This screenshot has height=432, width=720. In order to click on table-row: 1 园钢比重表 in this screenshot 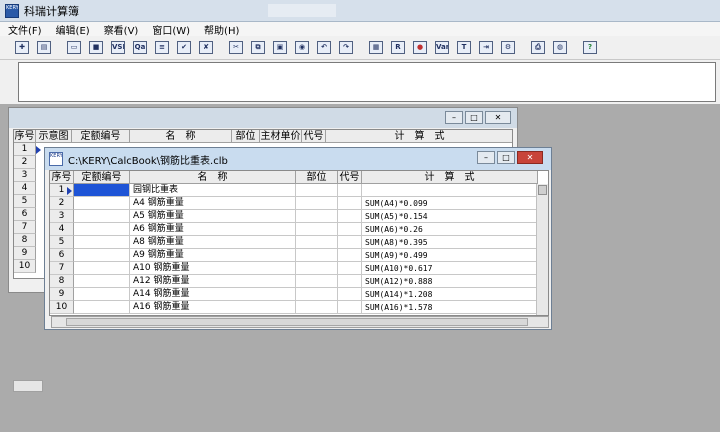, I will do `click(294, 190)`.